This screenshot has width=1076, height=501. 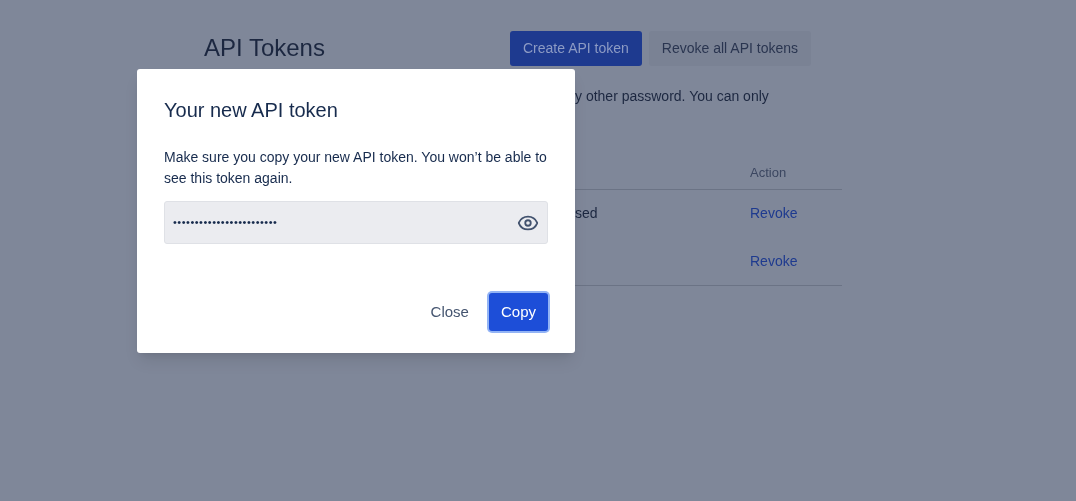 I want to click on page-button: Create API token, so click(x=576, y=48).